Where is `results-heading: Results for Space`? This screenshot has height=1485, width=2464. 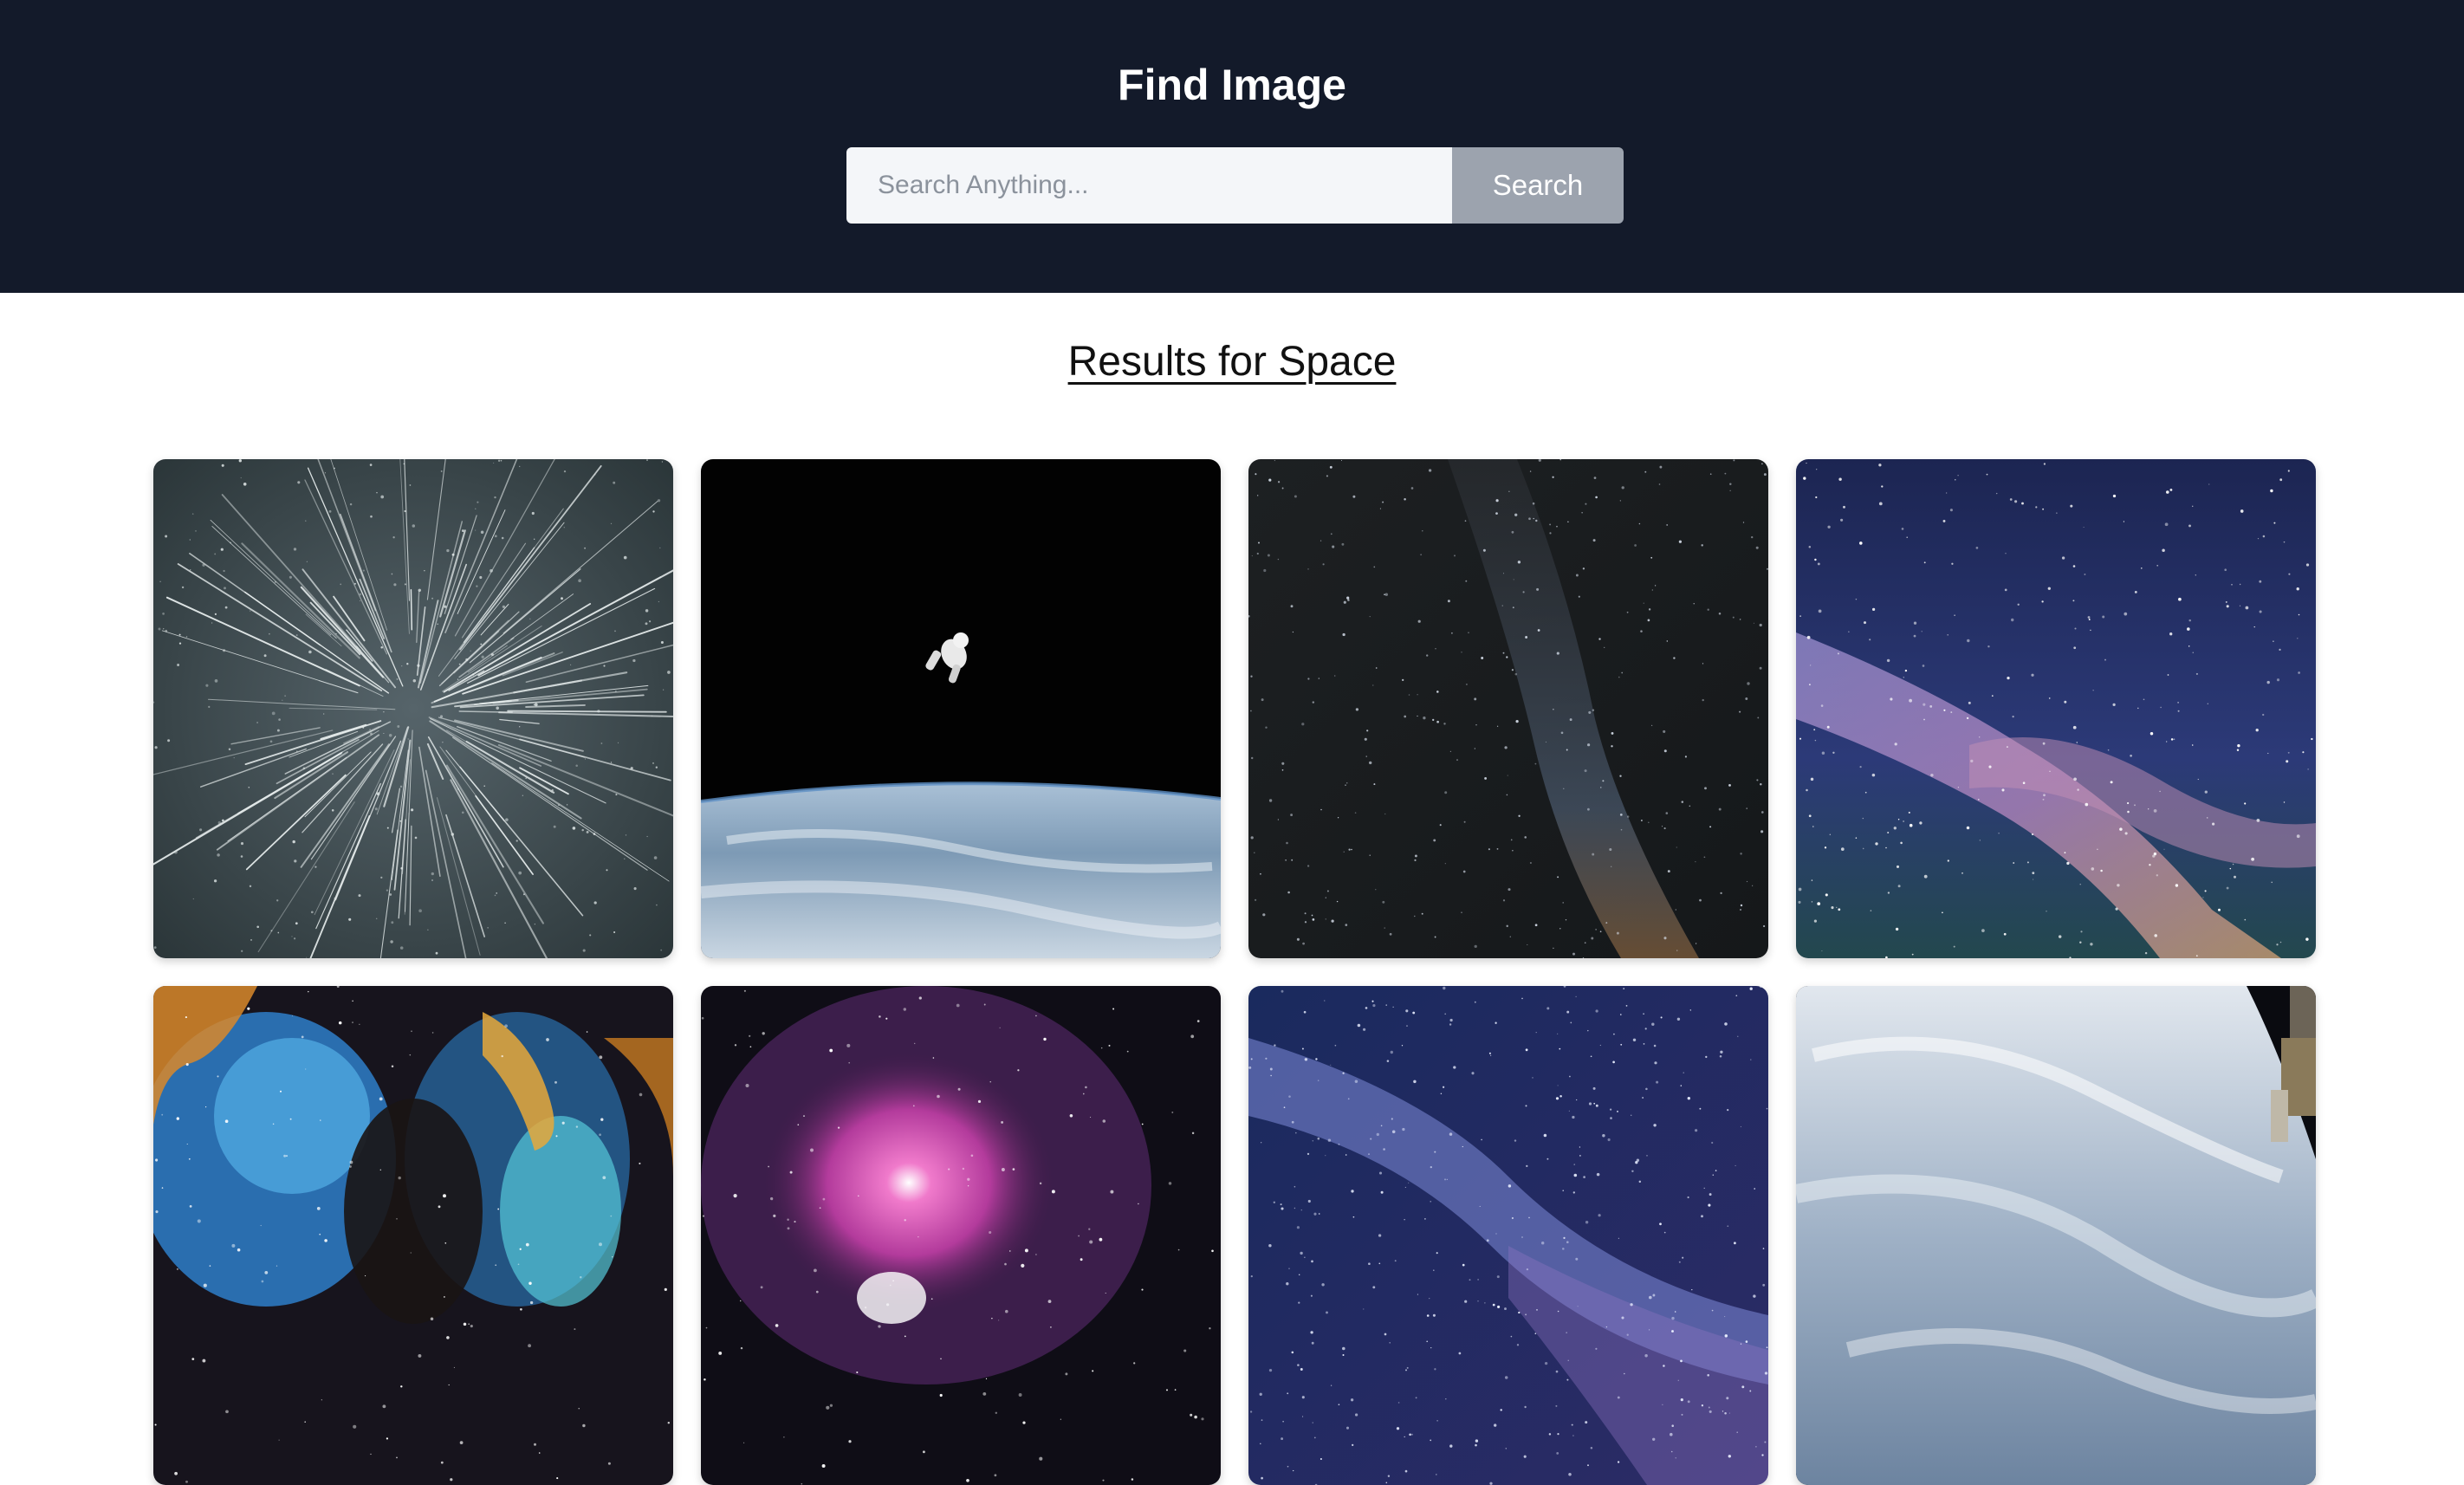
results-heading: Results for Space is located at coordinates (1232, 362).